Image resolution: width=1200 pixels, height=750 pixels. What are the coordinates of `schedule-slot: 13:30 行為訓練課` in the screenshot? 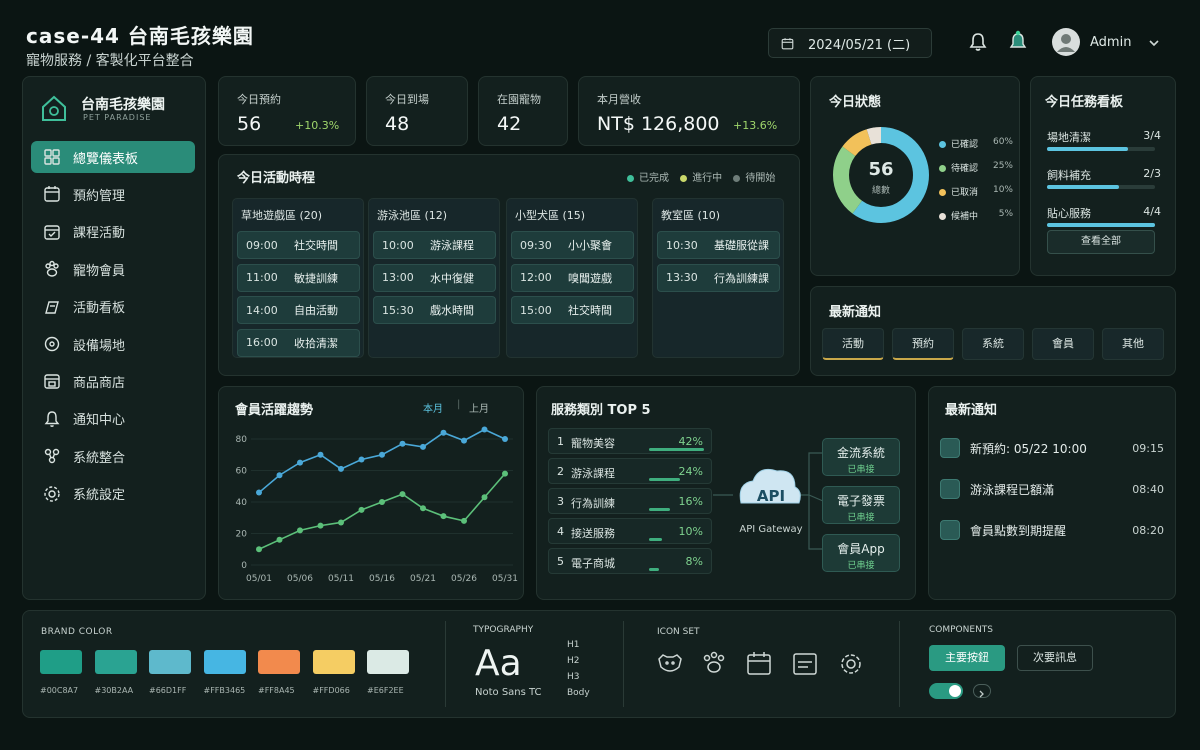 It's located at (718, 277).